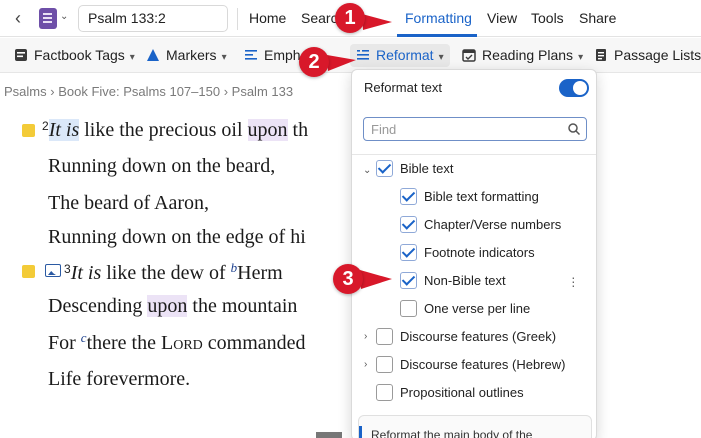 This screenshot has height=438, width=701. I want to click on passage-lists-label: Passage Lists, so click(657, 55).